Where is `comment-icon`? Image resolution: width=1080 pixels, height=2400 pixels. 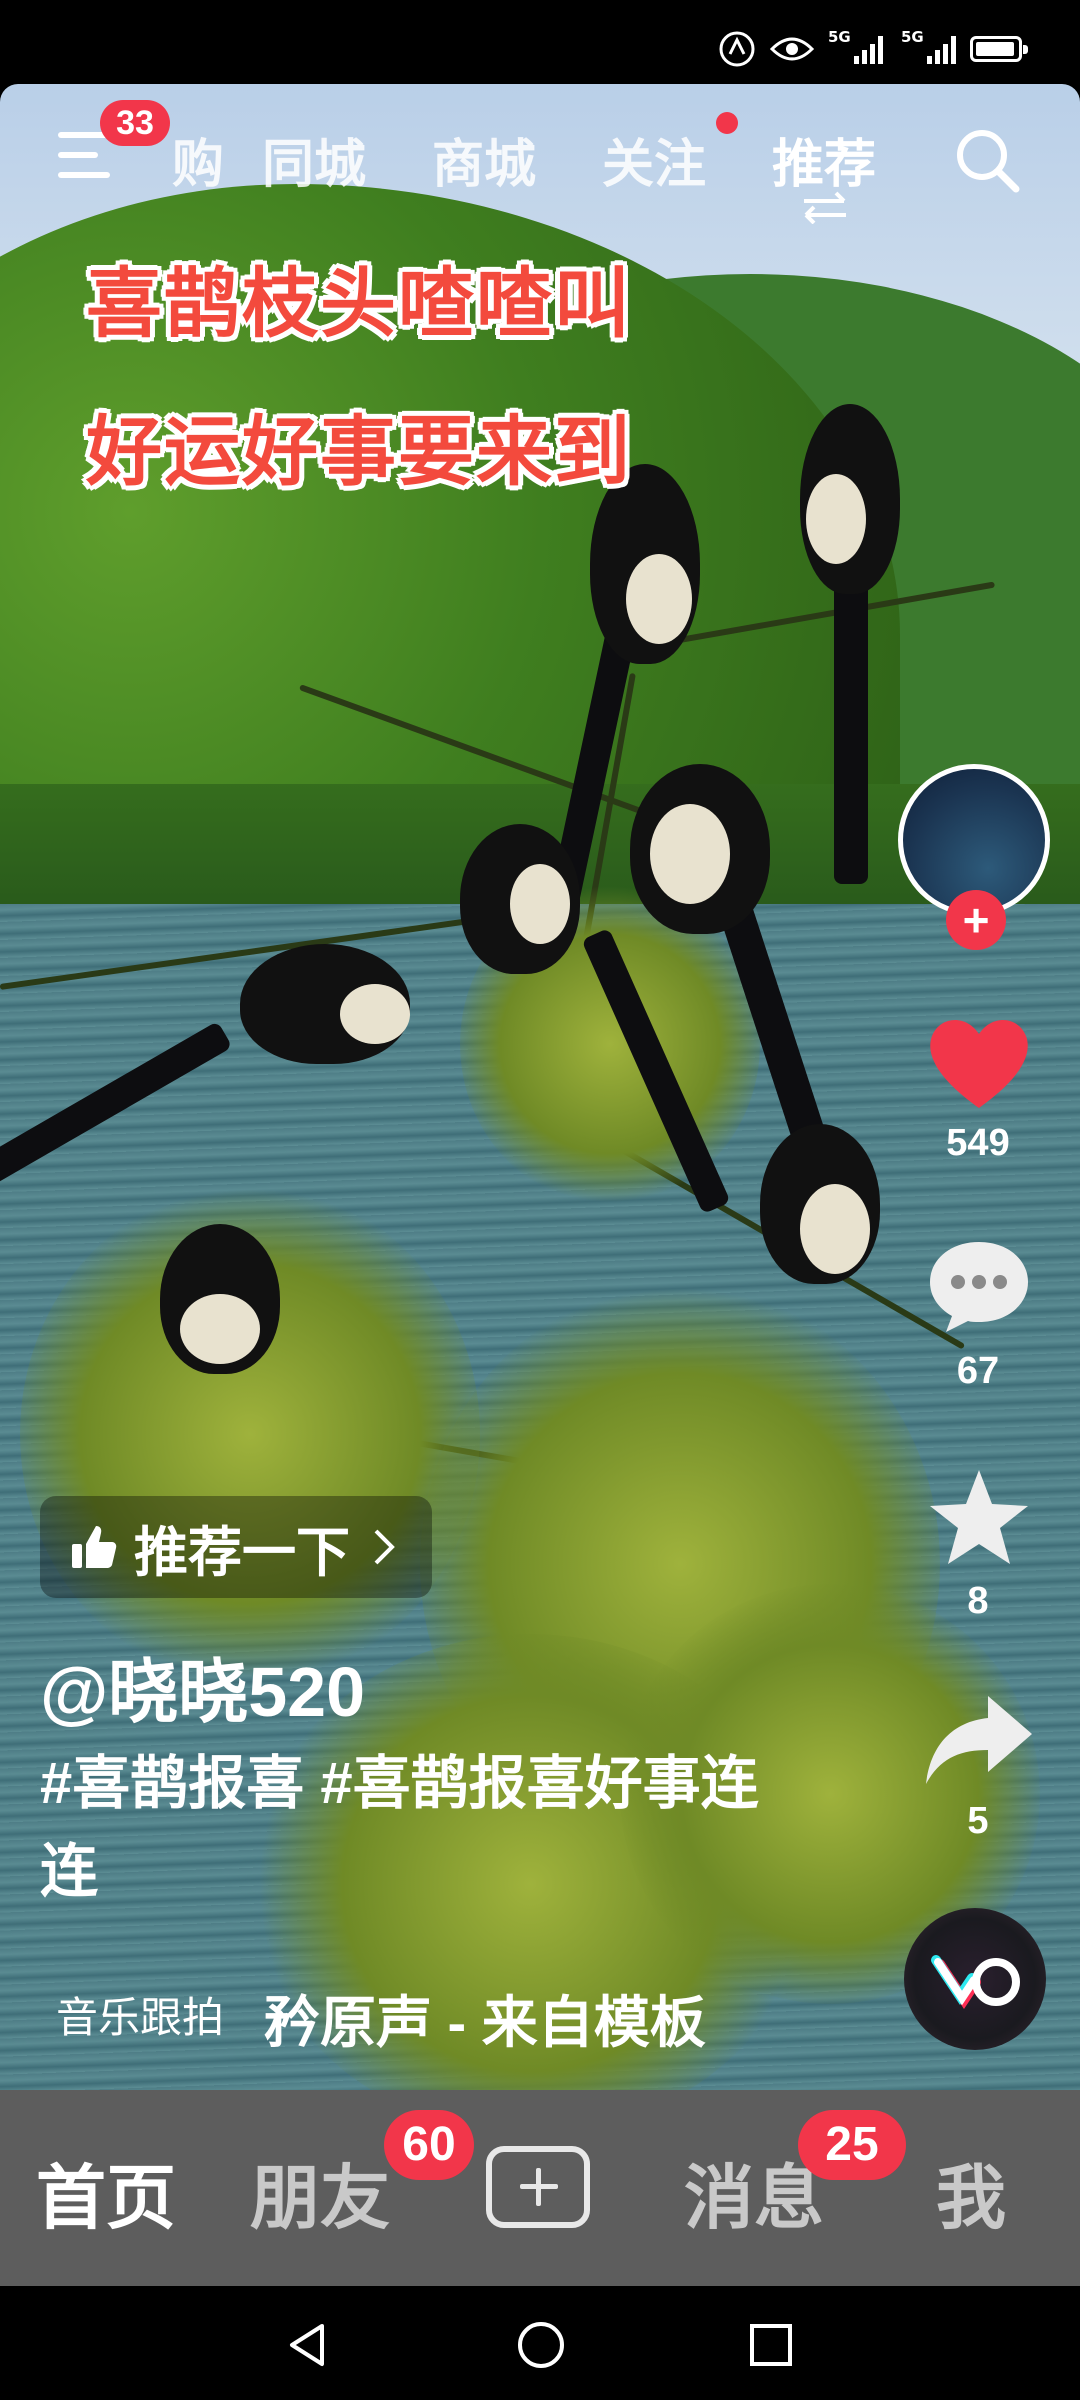
comment-icon is located at coordinates (979, 1286).